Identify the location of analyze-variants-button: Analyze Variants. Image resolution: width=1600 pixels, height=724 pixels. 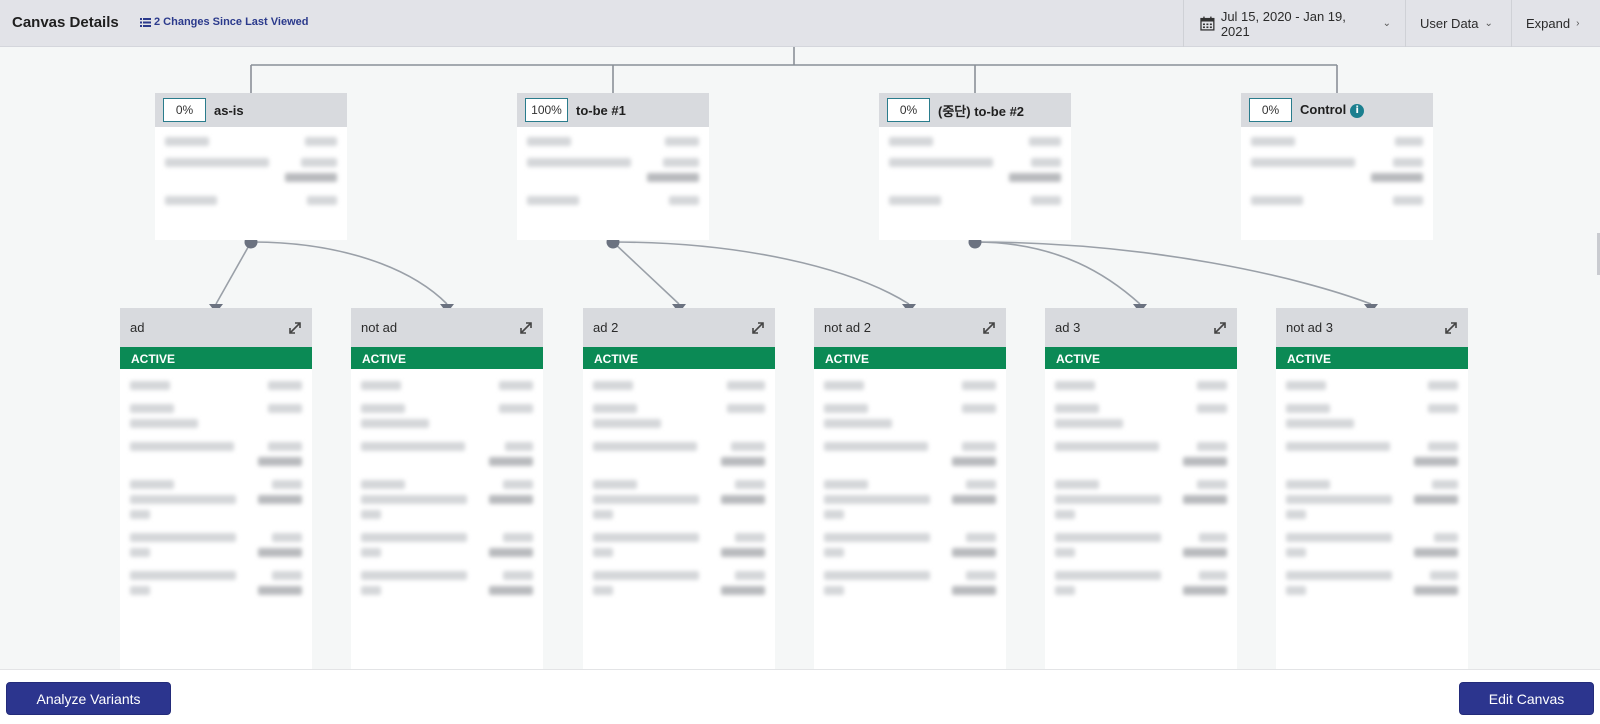
(88, 698).